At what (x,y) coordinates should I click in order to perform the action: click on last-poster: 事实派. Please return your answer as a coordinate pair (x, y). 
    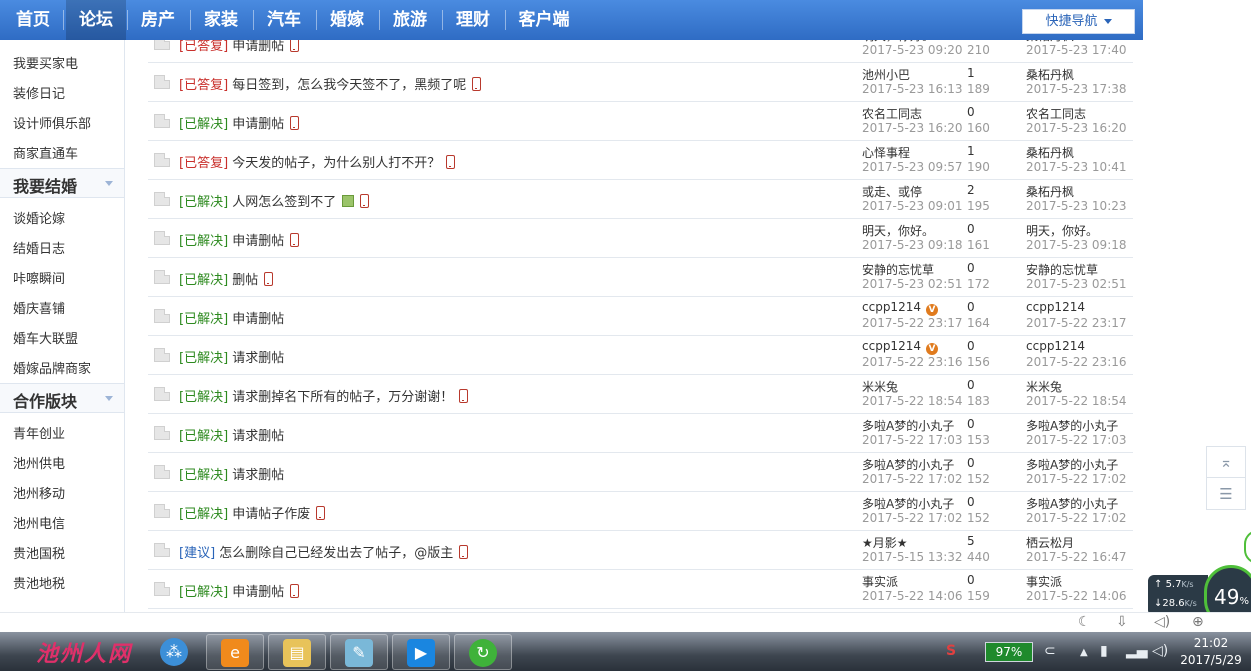
    Looking at the image, I should click on (1044, 581).